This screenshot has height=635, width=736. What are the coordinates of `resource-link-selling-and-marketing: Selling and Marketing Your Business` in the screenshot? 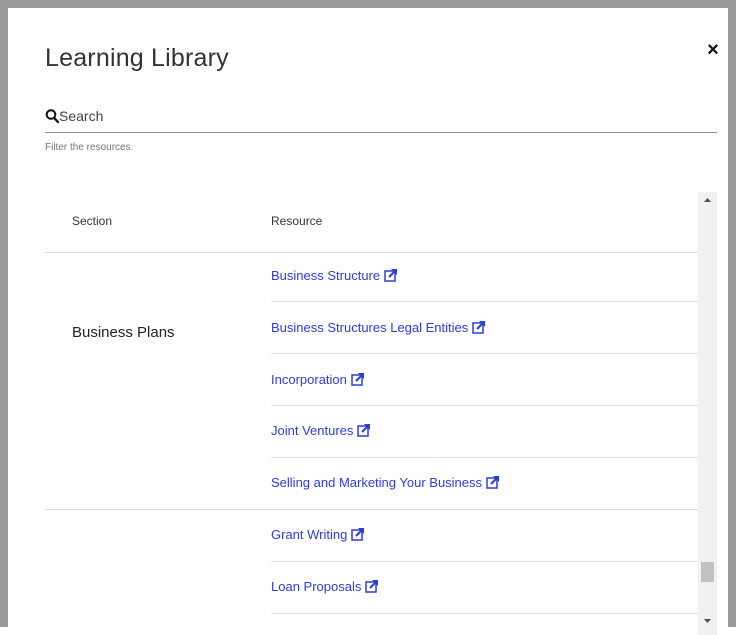 It's located at (385, 482).